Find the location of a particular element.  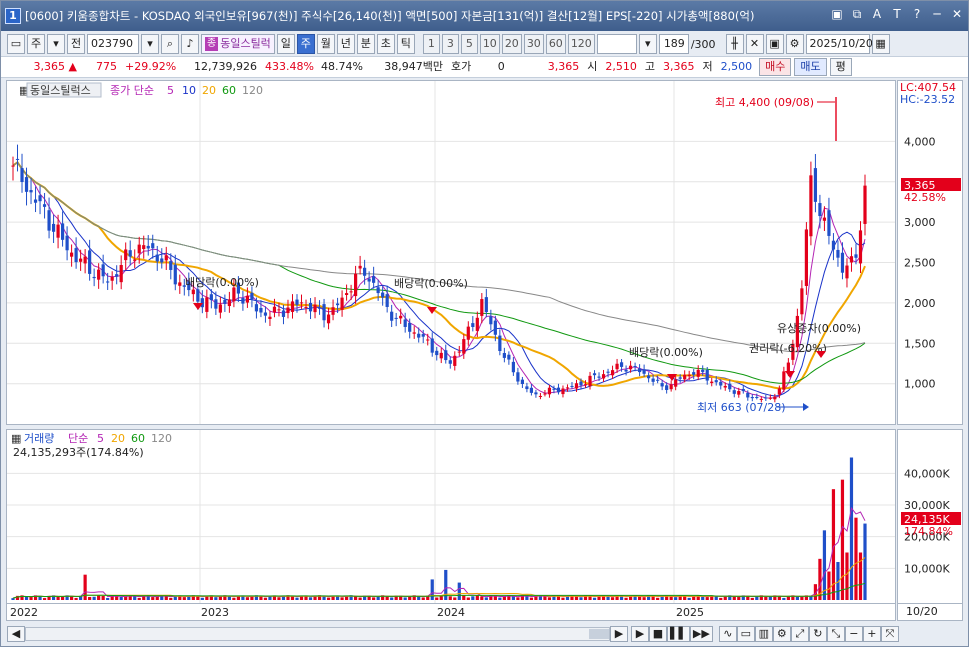

stock-code-input: 023790 is located at coordinates (113, 44).